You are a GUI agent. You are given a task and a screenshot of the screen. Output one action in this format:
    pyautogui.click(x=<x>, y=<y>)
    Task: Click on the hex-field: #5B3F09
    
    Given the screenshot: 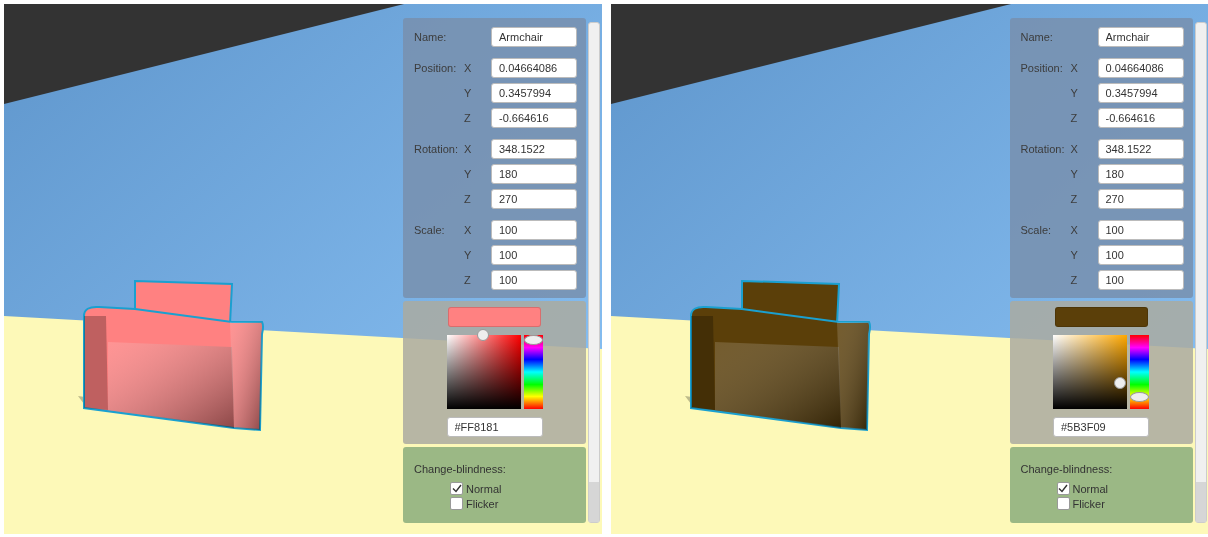 What is the action you would take?
    pyautogui.click(x=1101, y=427)
    